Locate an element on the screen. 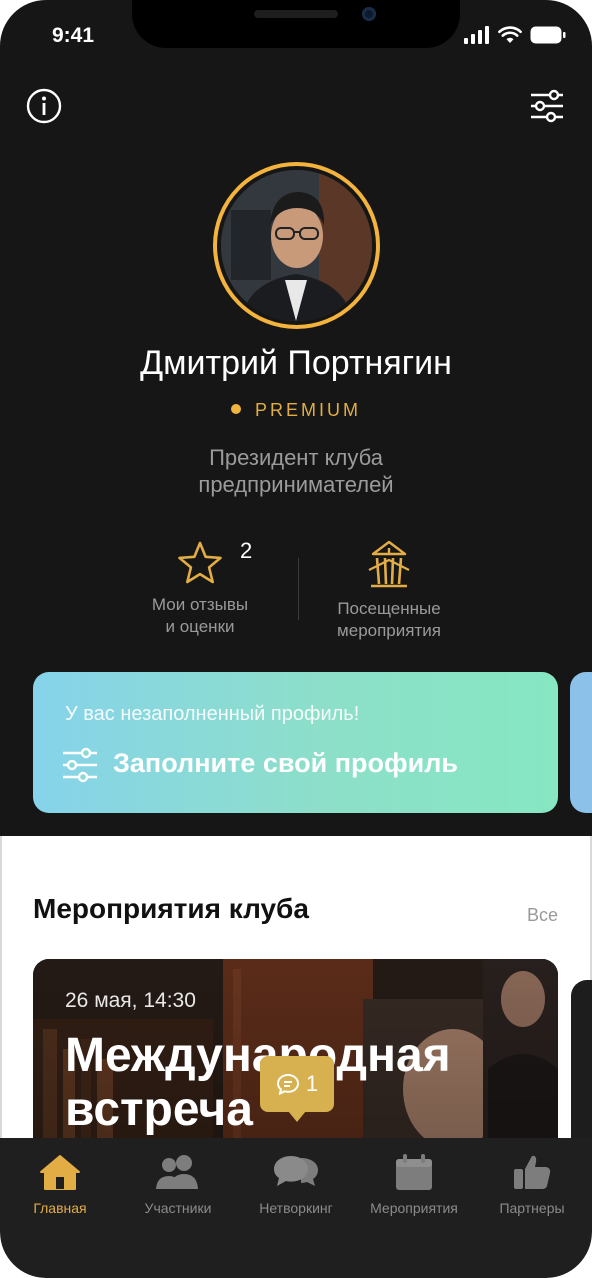 The height and width of the screenshot is (1278, 592). users-icon is located at coordinates (177, 1172).